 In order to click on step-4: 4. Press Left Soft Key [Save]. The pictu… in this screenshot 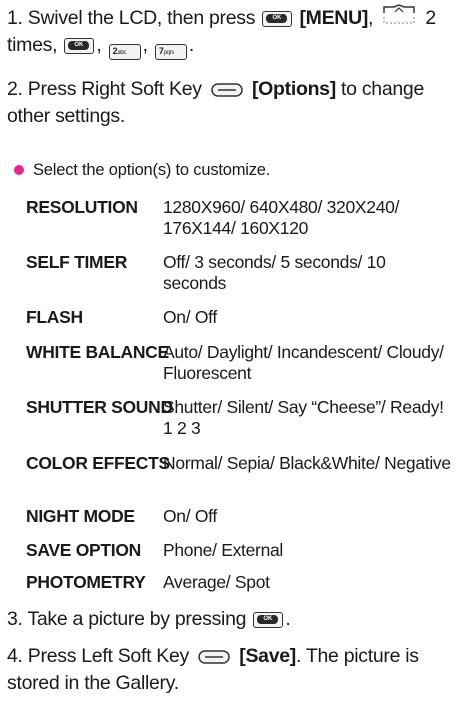, I will do `click(229, 670)`.